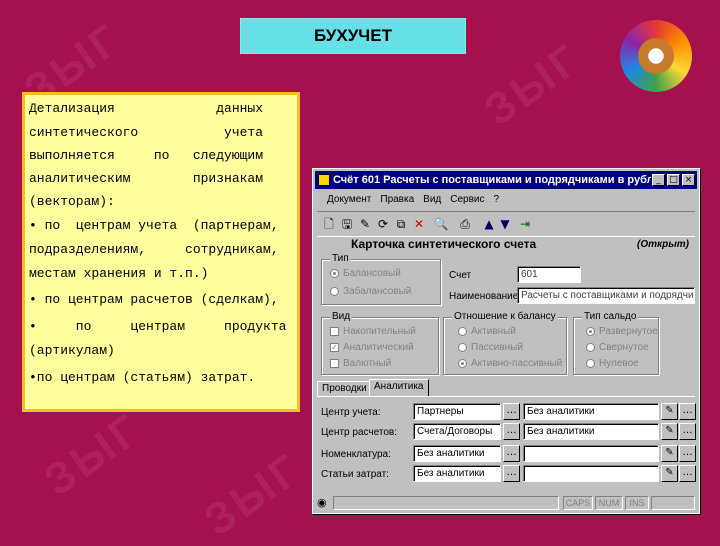 This screenshot has height=546, width=720. What do you see at coordinates (505, 316) in the screenshot?
I see `balance-group-label: Отношение к балансу` at bounding box center [505, 316].